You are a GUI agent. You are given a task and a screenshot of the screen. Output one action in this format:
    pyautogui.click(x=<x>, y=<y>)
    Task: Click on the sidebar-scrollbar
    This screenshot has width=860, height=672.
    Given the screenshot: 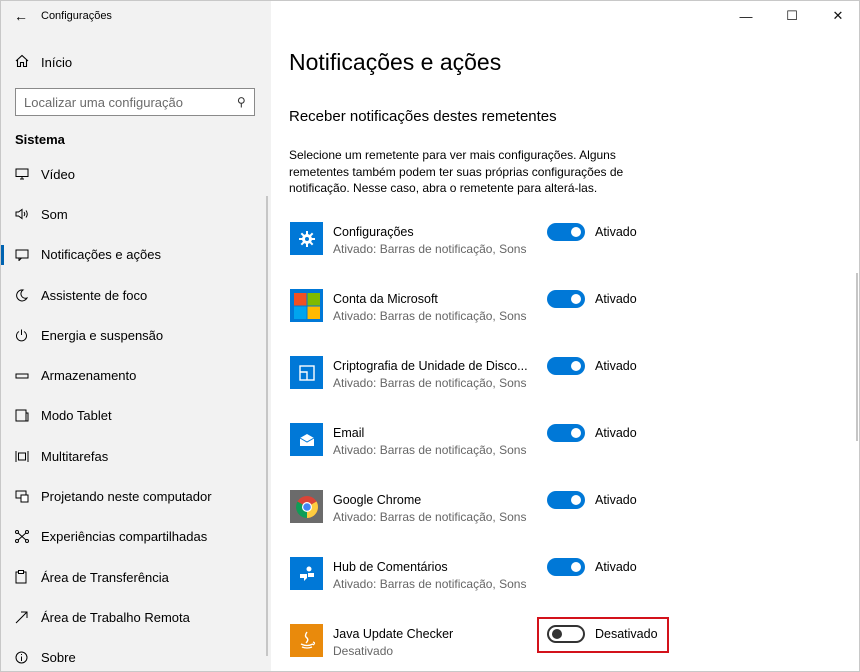 What is the action you would take?
    pyautogui.click(x=267, y=426)
    